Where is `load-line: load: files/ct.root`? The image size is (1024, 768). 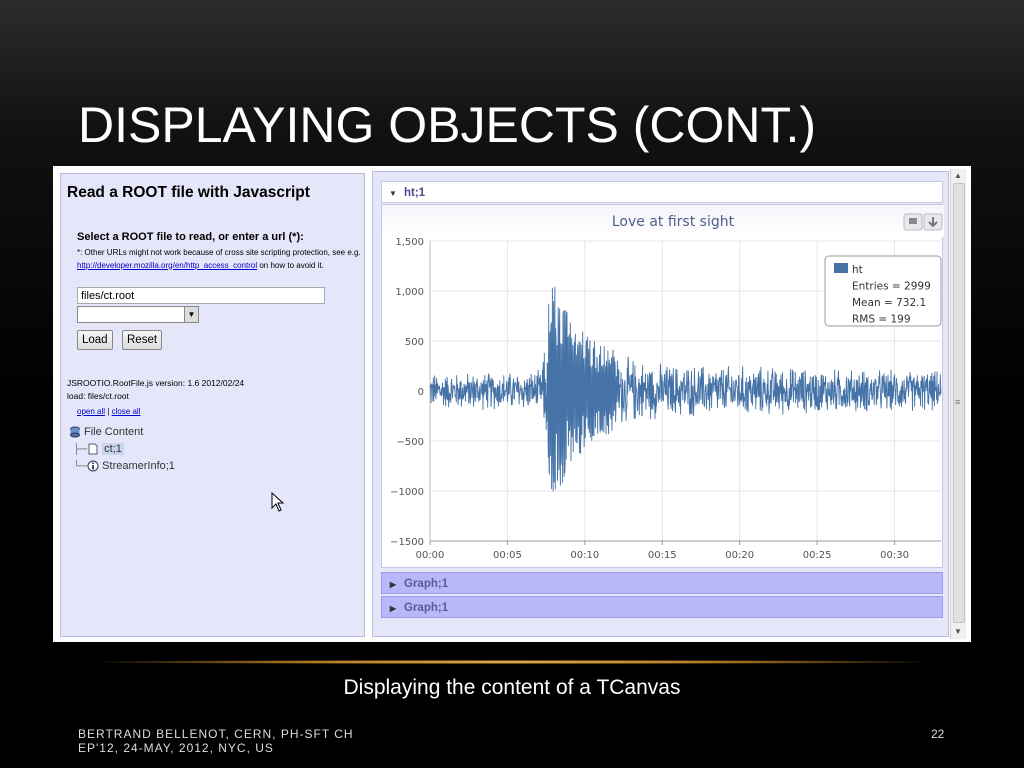
load-line: load: files/ct.root is located at coordinates (98, 396).